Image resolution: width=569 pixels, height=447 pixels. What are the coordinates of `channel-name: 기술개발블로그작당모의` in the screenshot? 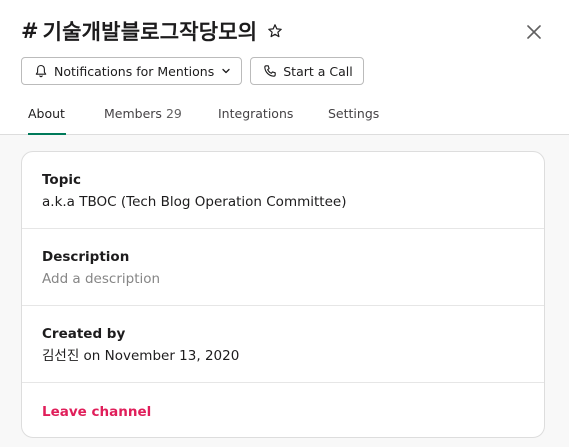 It's located at (150, 31).